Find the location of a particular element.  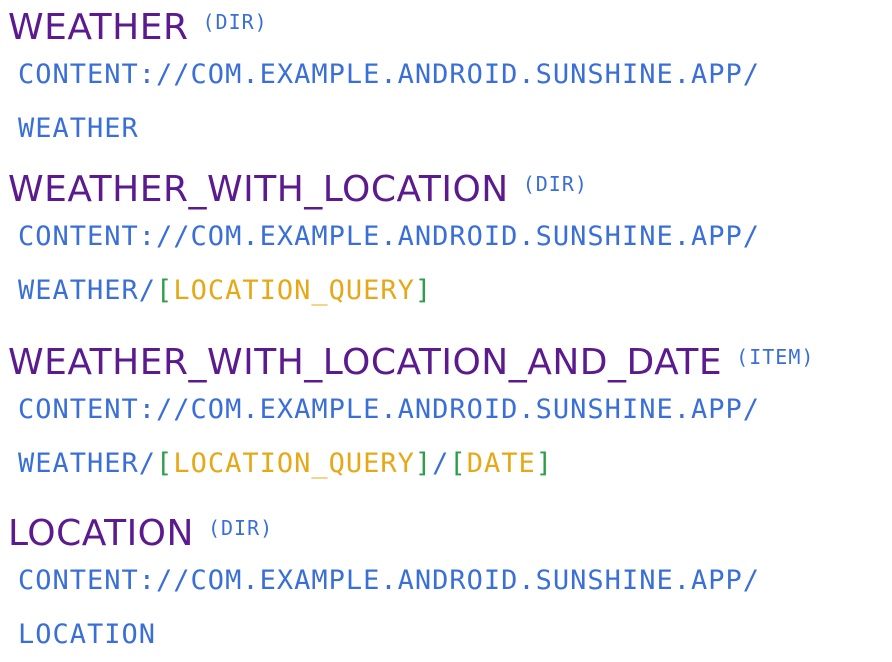

uri-name: WEATHER_WITH_LOCATION_AND_DATE is located at coordinates (365, 362).